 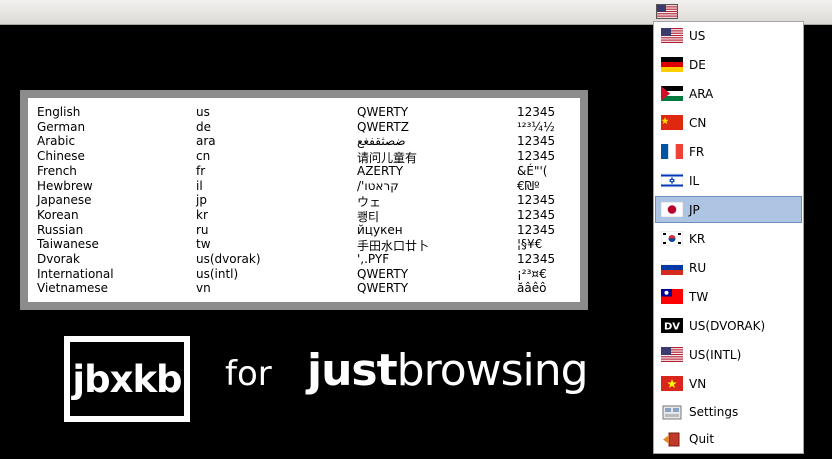 I want to click on keys-cell: ضصثقفغع, so click(x=381, y=141).